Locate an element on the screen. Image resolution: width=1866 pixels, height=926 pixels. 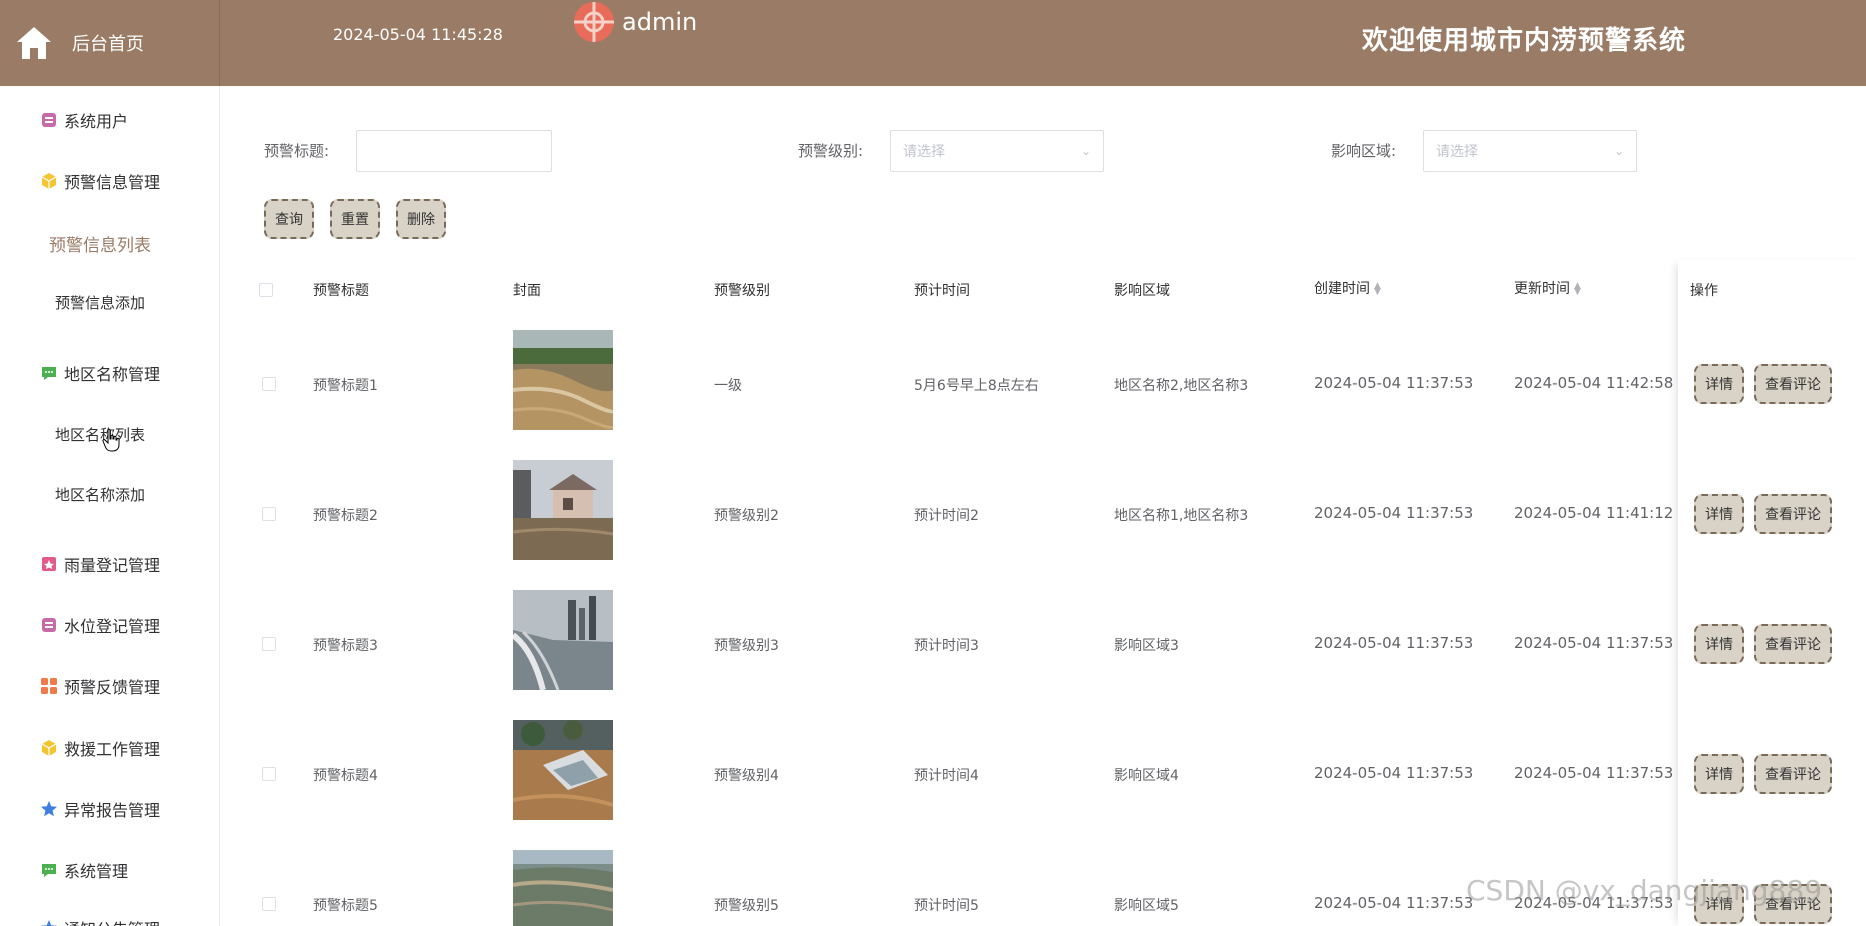
username: admin is located at coordinates (660, 22).